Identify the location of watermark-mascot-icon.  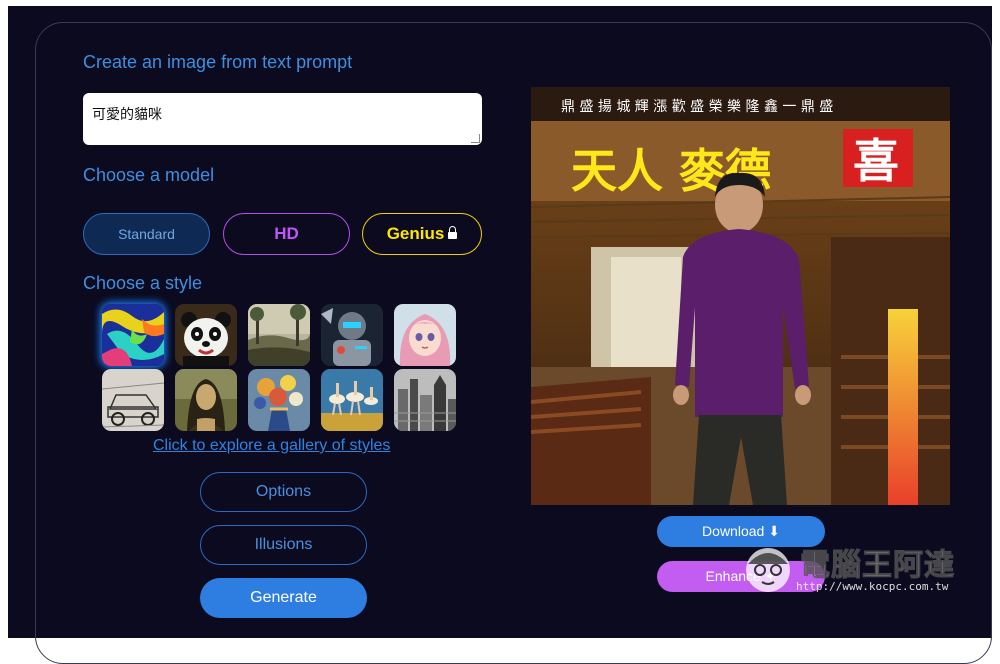
(768, 570).